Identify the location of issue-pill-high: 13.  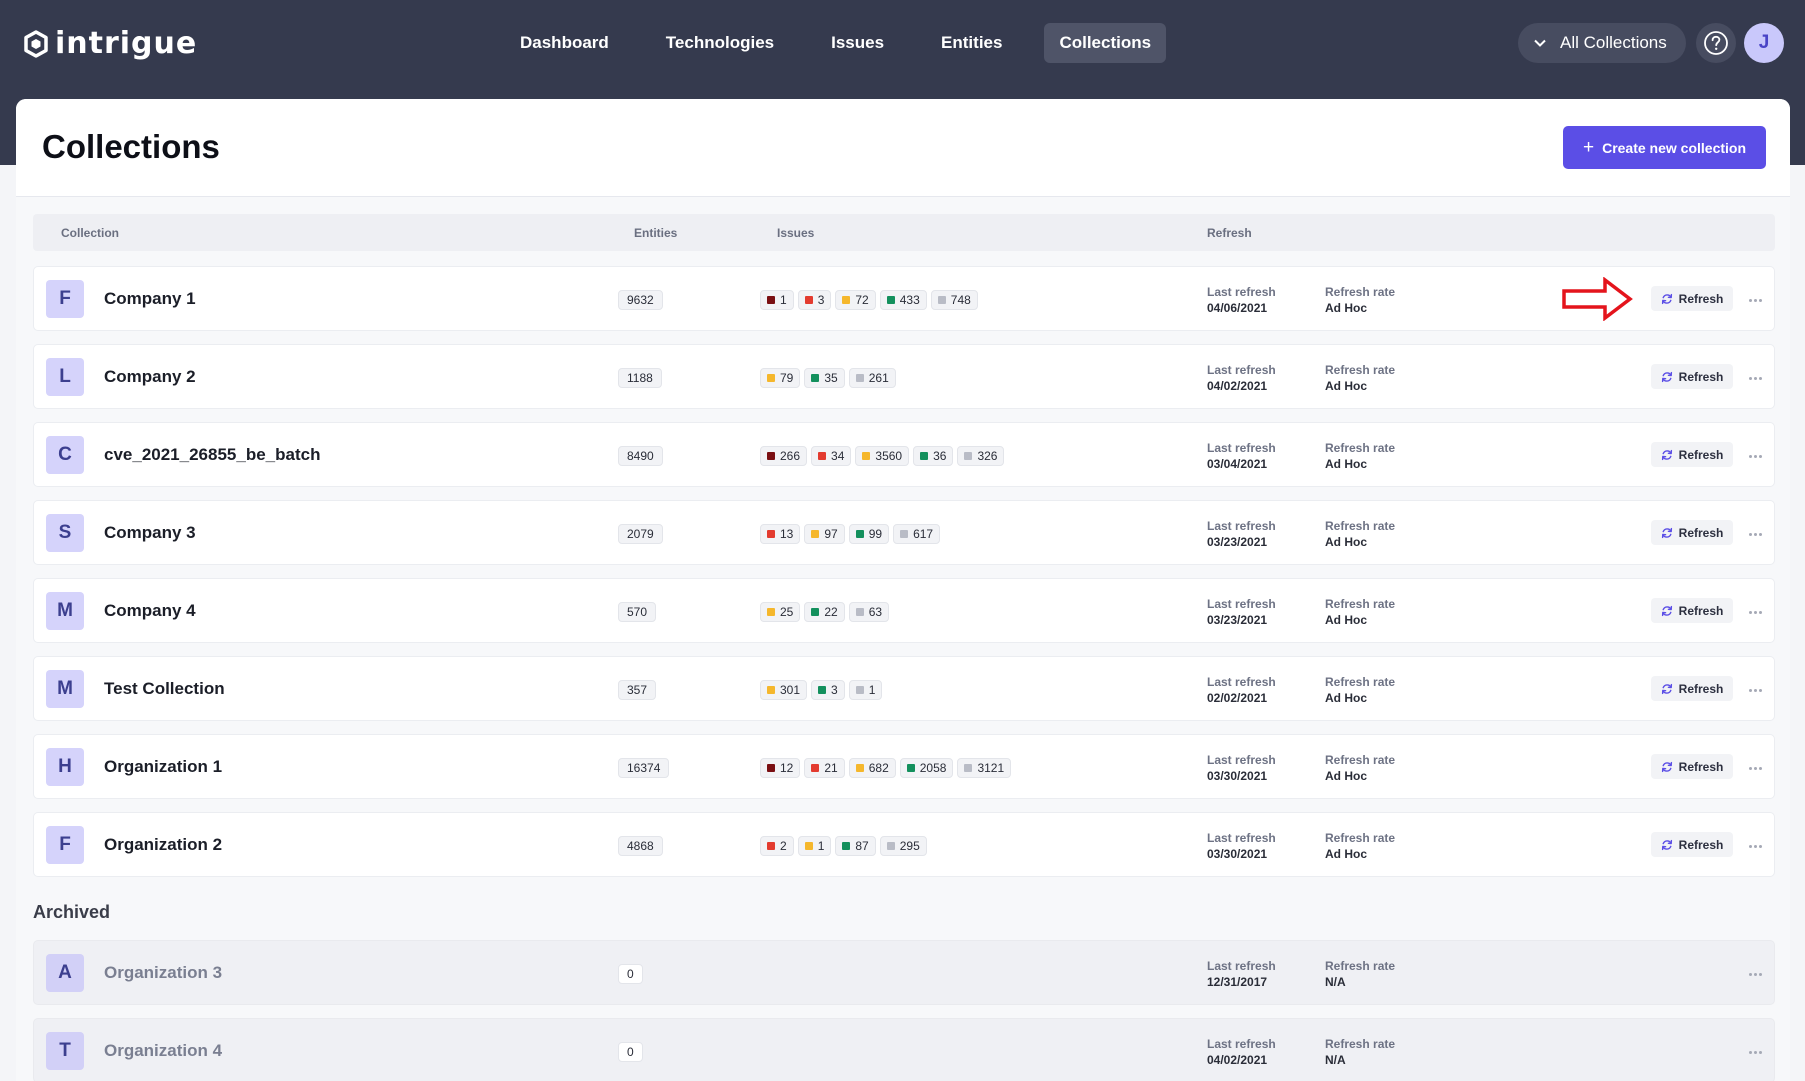
(780, 534).